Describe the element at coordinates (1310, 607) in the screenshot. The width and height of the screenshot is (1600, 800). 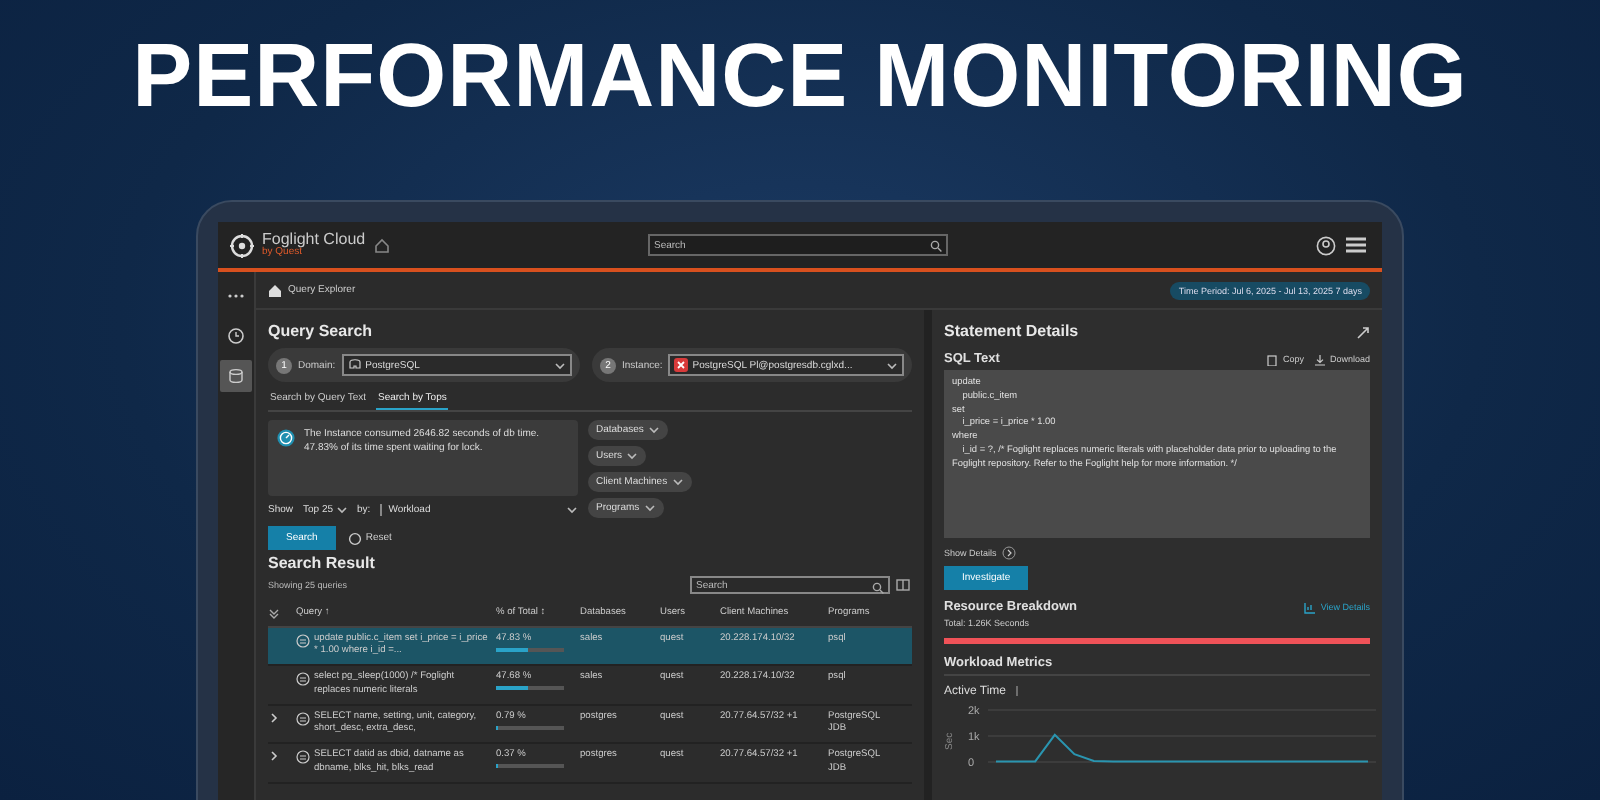
I see `chart-icon` at that location.